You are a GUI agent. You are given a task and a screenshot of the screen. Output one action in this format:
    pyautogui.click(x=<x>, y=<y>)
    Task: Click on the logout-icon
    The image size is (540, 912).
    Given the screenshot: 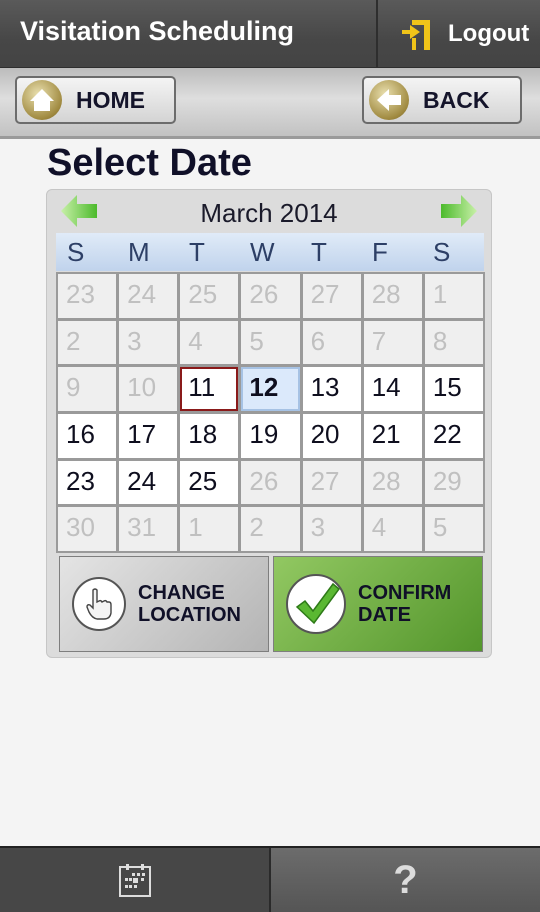 What is the action you would take?
    pyautogui.click(x=416, y=34)
    